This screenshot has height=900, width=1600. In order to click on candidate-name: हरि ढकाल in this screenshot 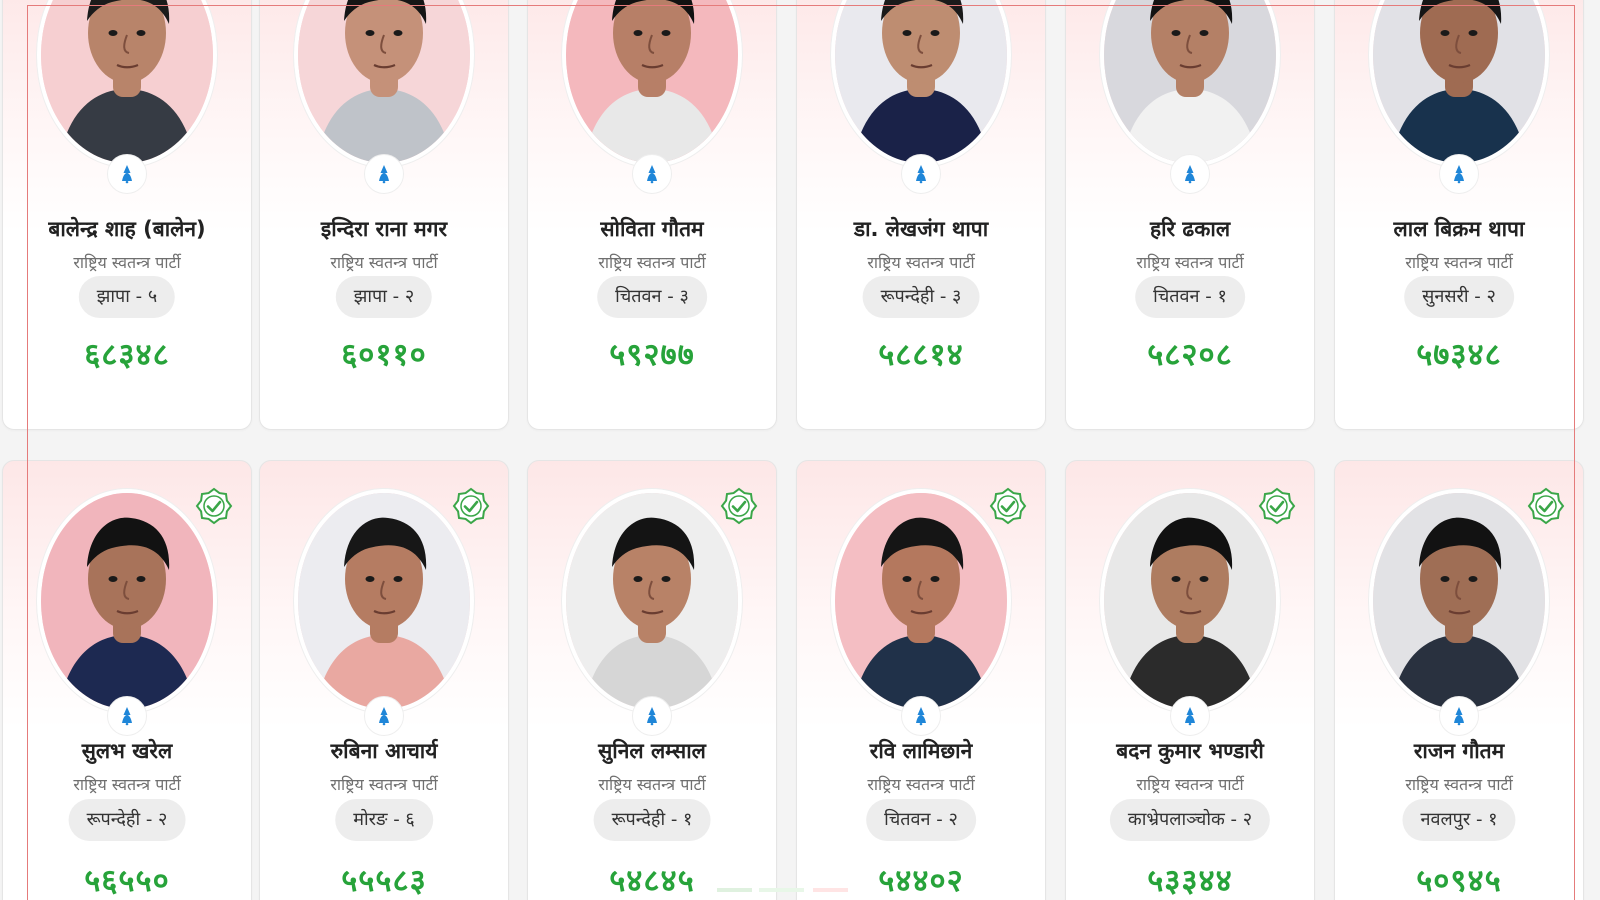, I will do `click(1190, 229)`.